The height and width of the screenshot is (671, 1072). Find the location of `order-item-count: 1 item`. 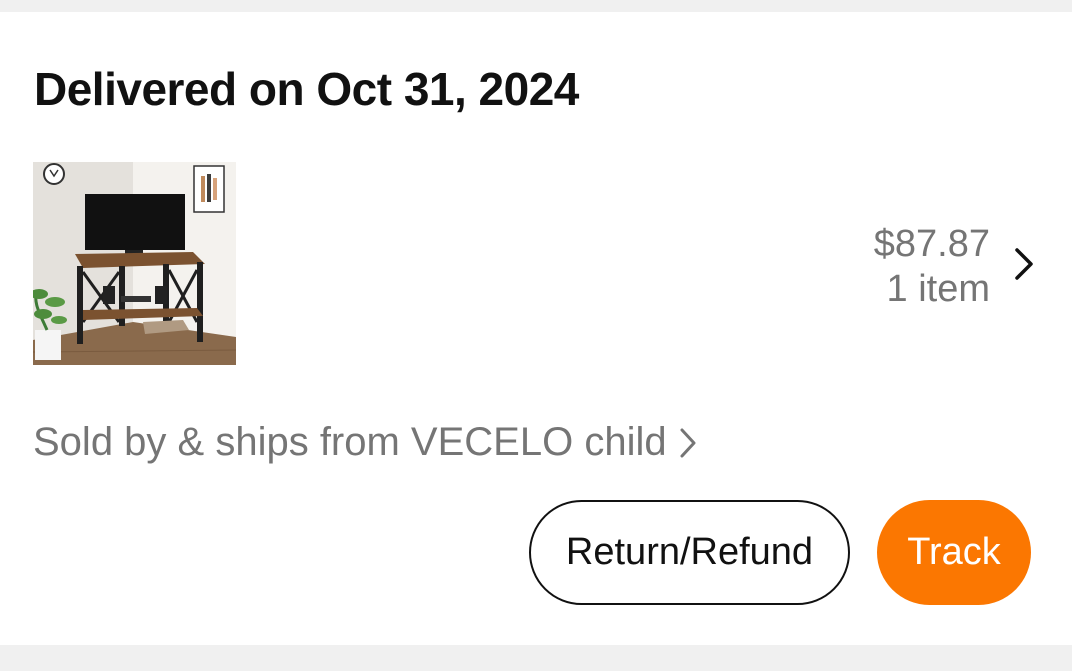

order-item-count: 1 item is located at coordinates (938, 289).